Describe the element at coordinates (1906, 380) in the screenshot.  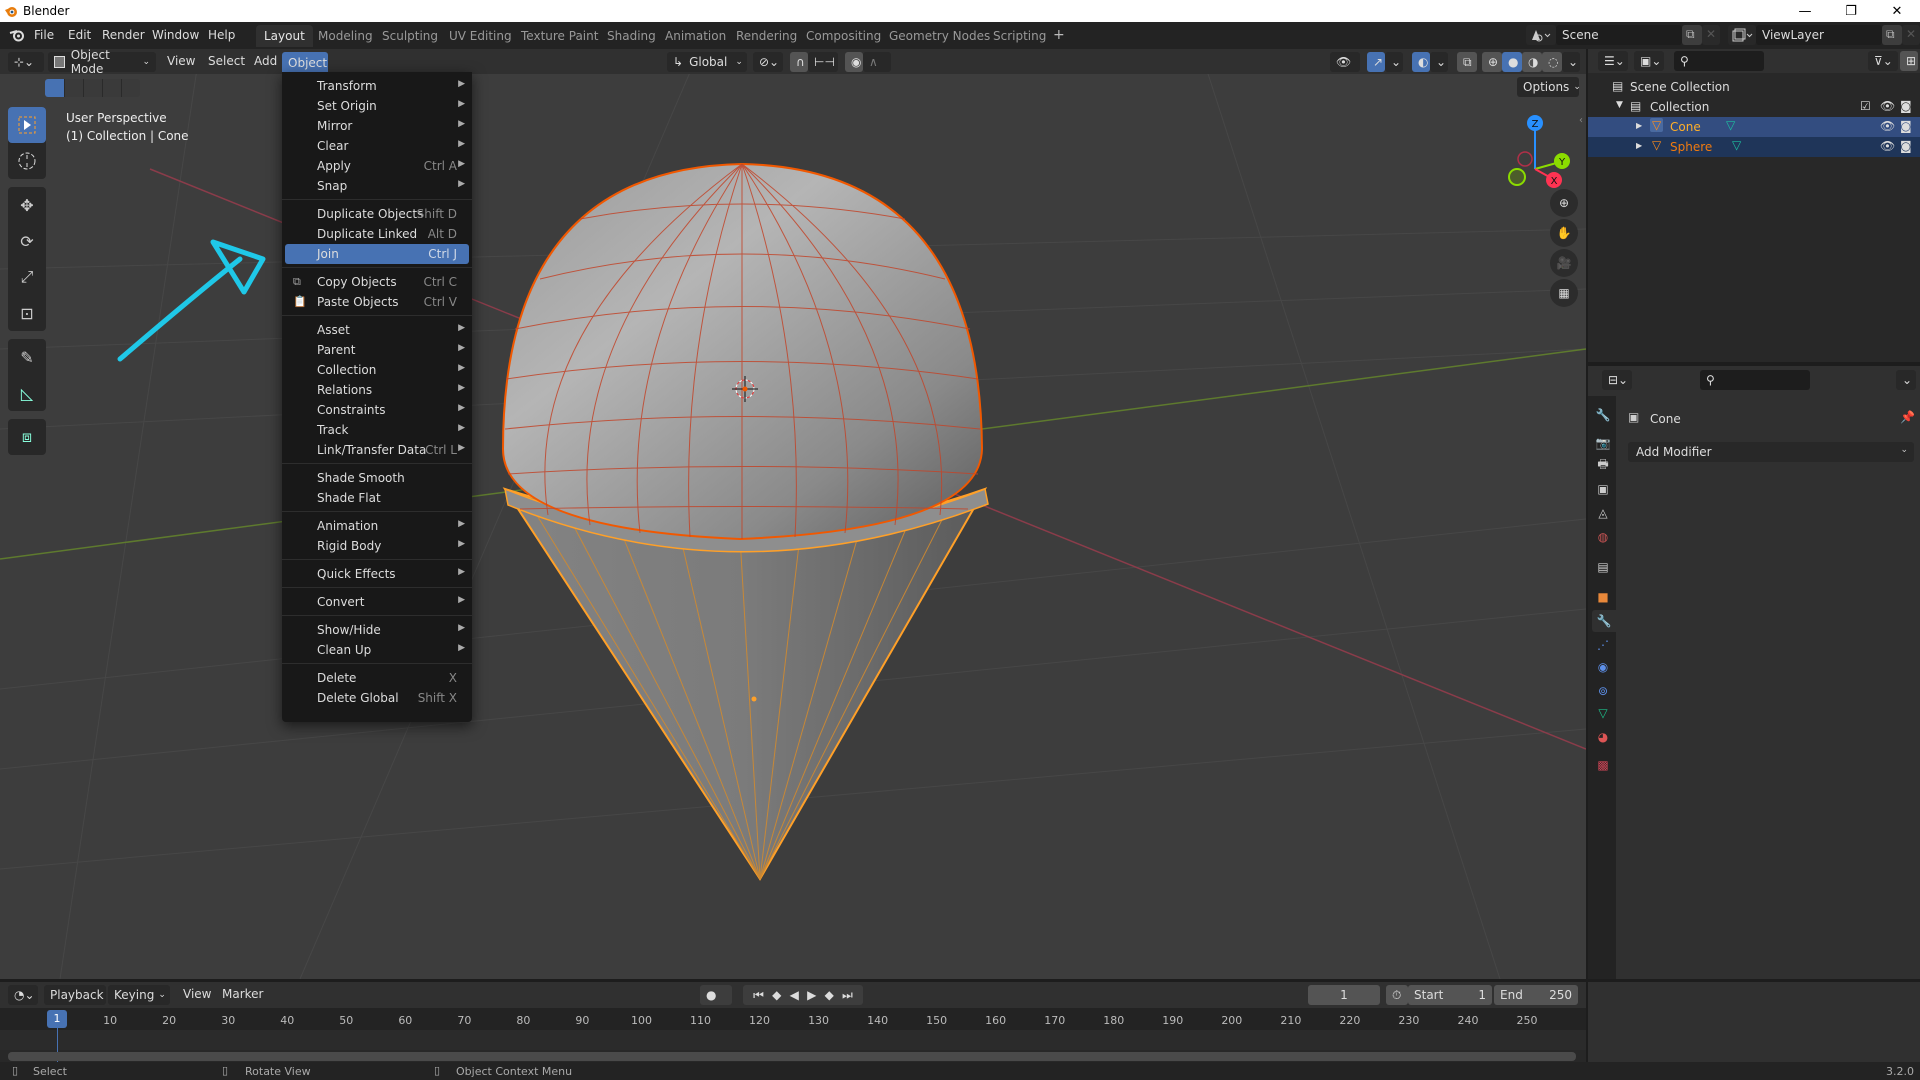
I see `properties-options-dropdown: ⌄` at that location.